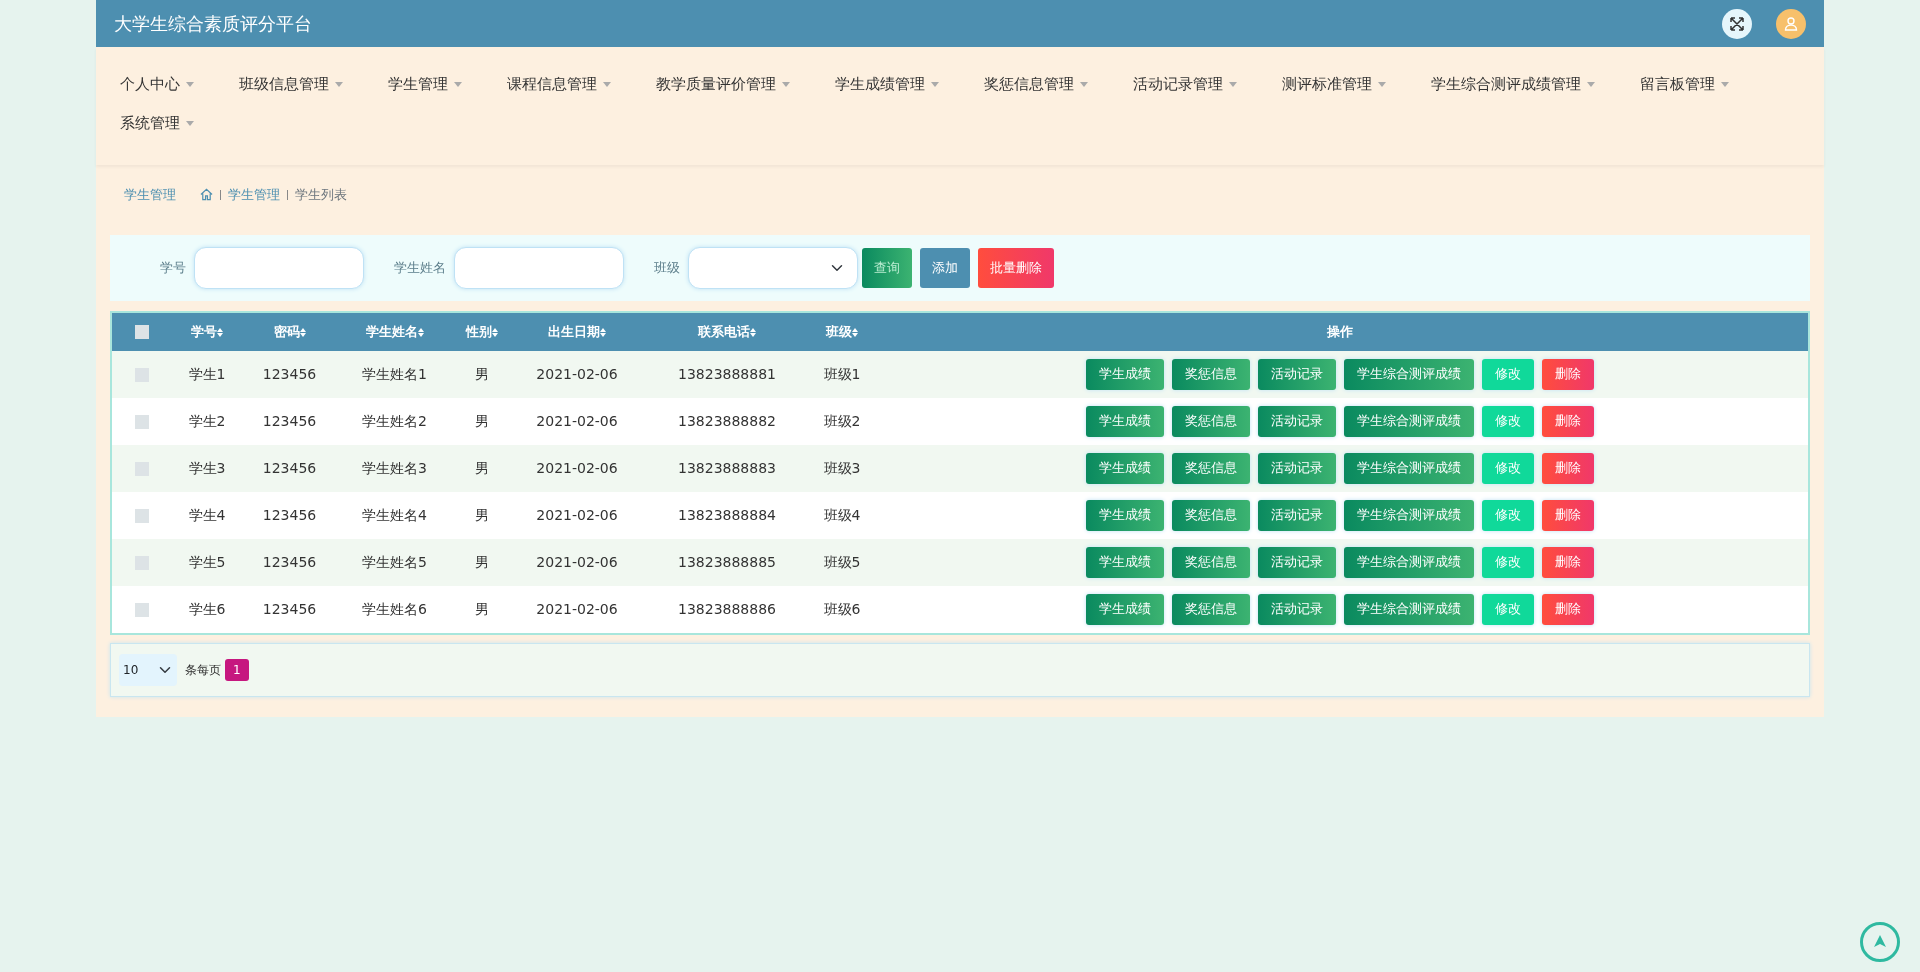 The height and width of the screenshot is (972, 1920). Describe the element at coordinates (1737, 23) in the screenshot. I see `fullscreen-icon` at that location.